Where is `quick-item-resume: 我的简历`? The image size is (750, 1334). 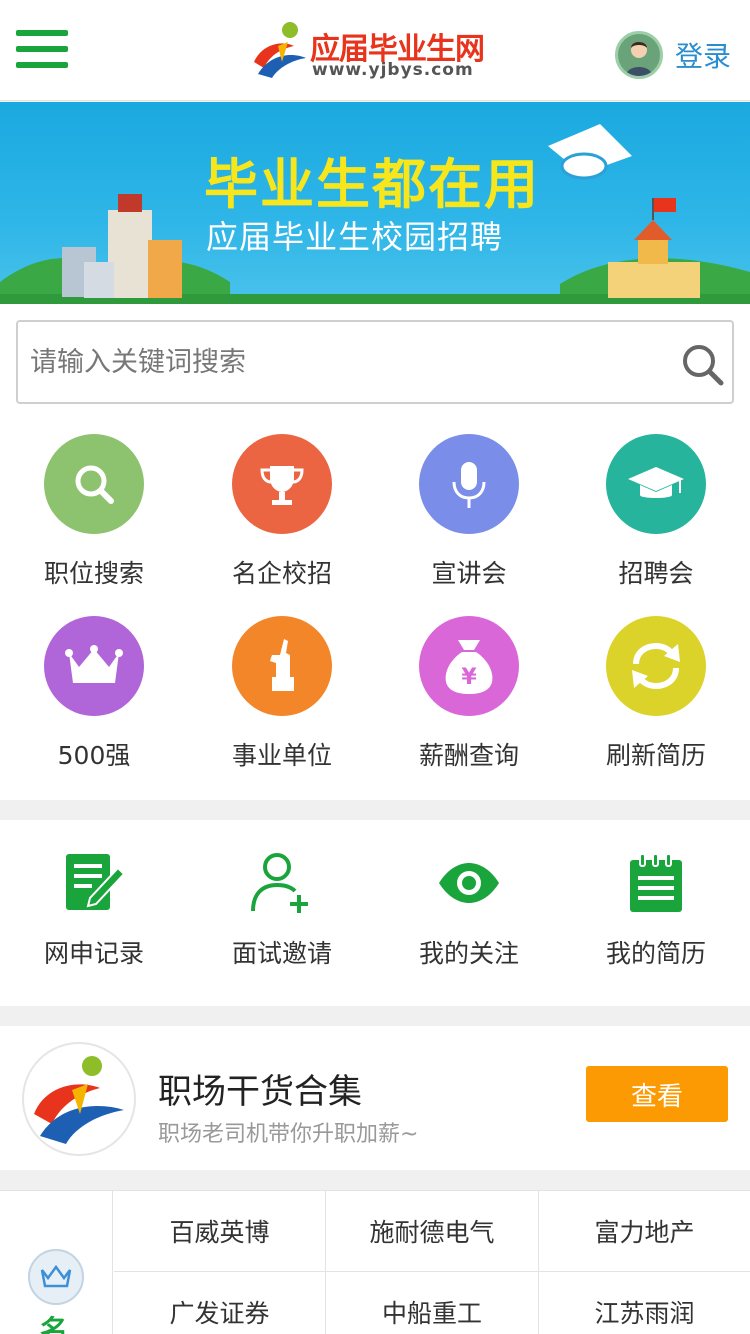 quick-item-resume: 我的简历 is located at coordinates (656, 910).